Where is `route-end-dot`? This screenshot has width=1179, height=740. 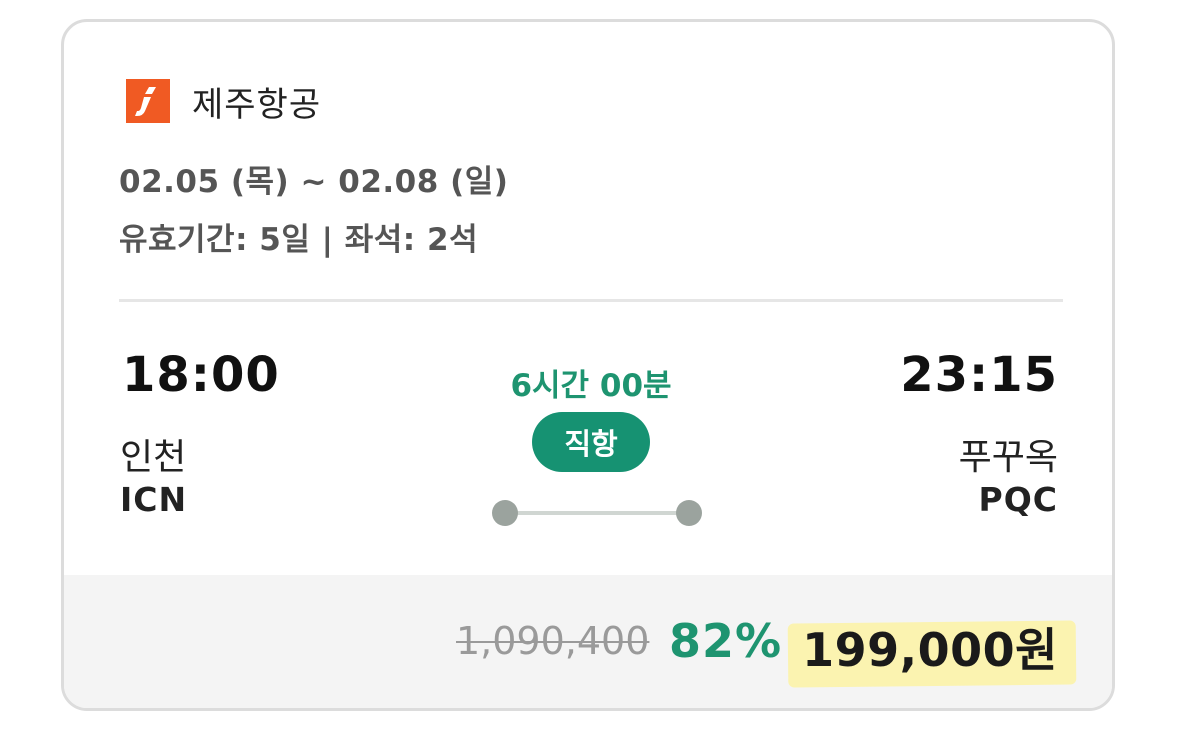 route-end-dot is located at coordinates (689, 513).